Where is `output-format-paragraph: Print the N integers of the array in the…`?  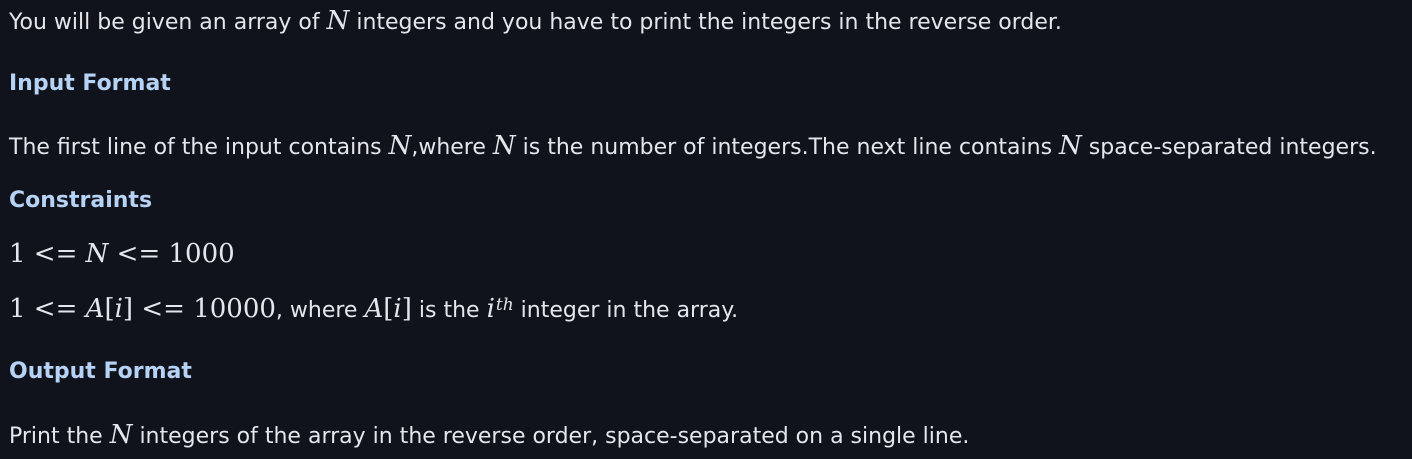 output-format-paragraph: Print the N integers of the array in the… is located at coordinates (489, 436).